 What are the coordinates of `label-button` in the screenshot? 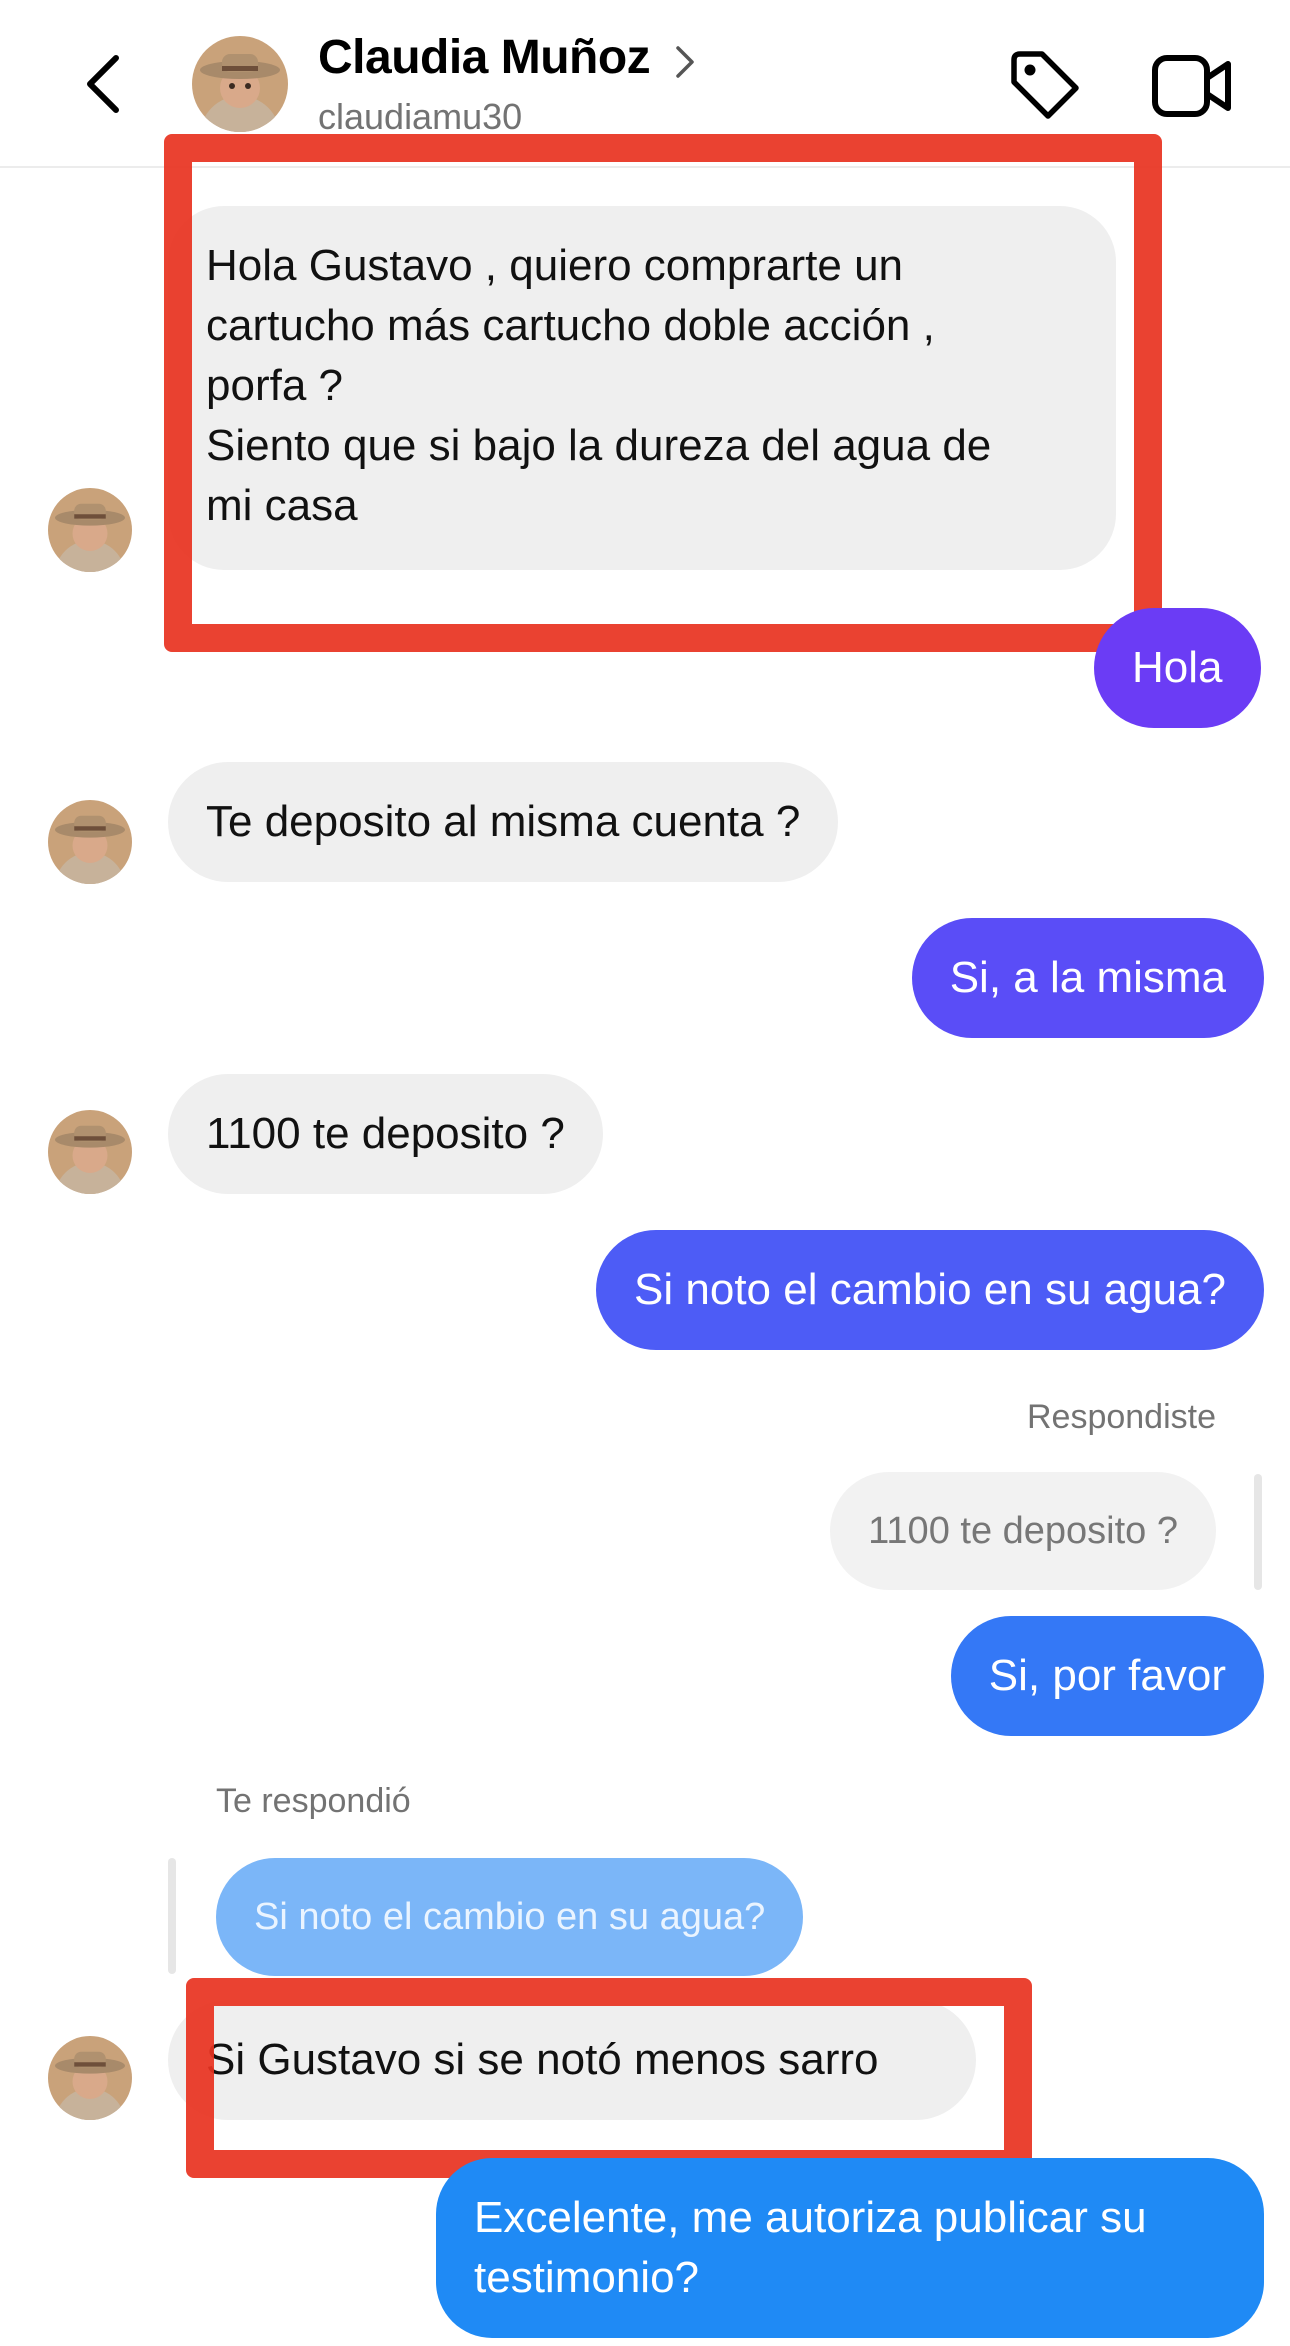 It's located at (1045, 85).